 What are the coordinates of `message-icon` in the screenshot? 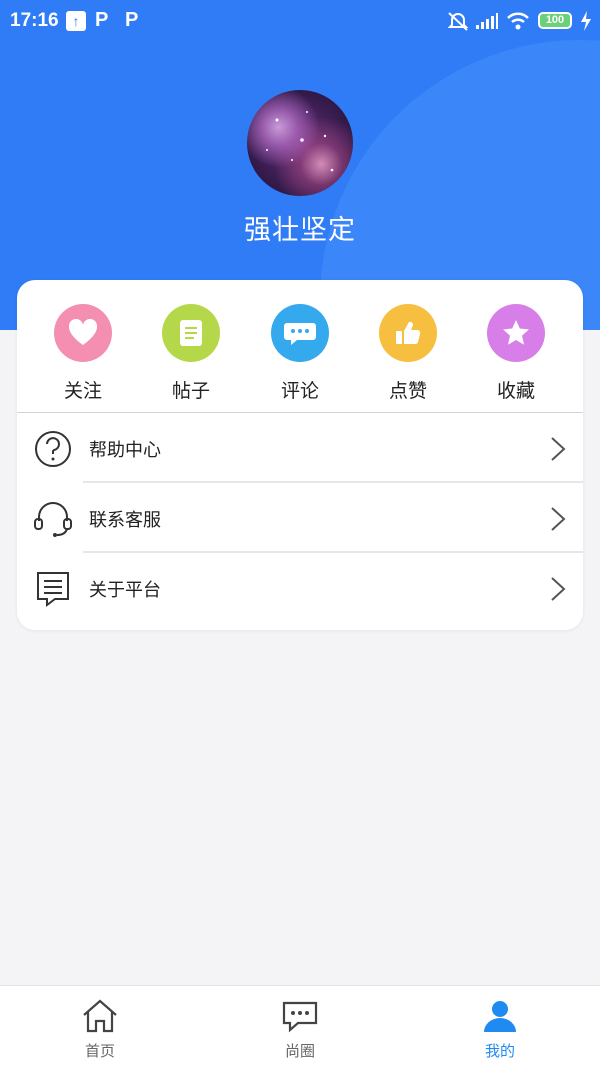 It's located at (300, 1017).